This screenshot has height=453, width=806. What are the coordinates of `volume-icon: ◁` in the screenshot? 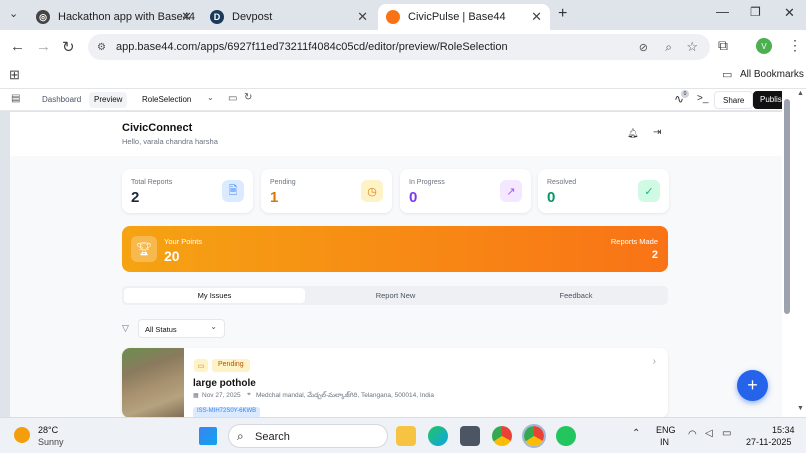 It's located at (709, 433).